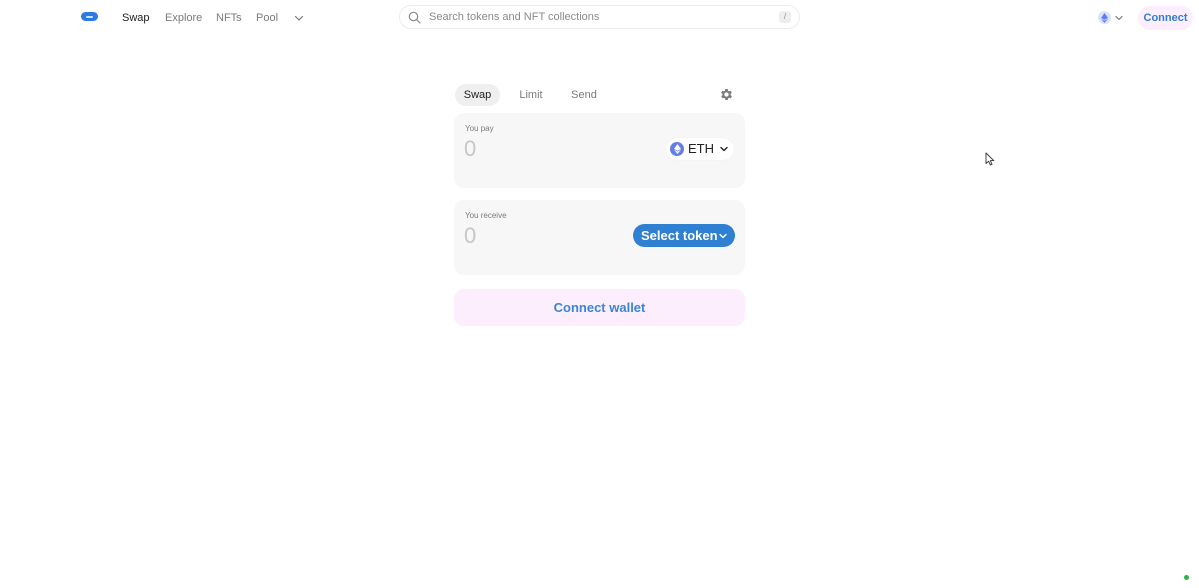 This screenshot has width=1199, height=588. I want to click on app-logo, so click(89, 16).